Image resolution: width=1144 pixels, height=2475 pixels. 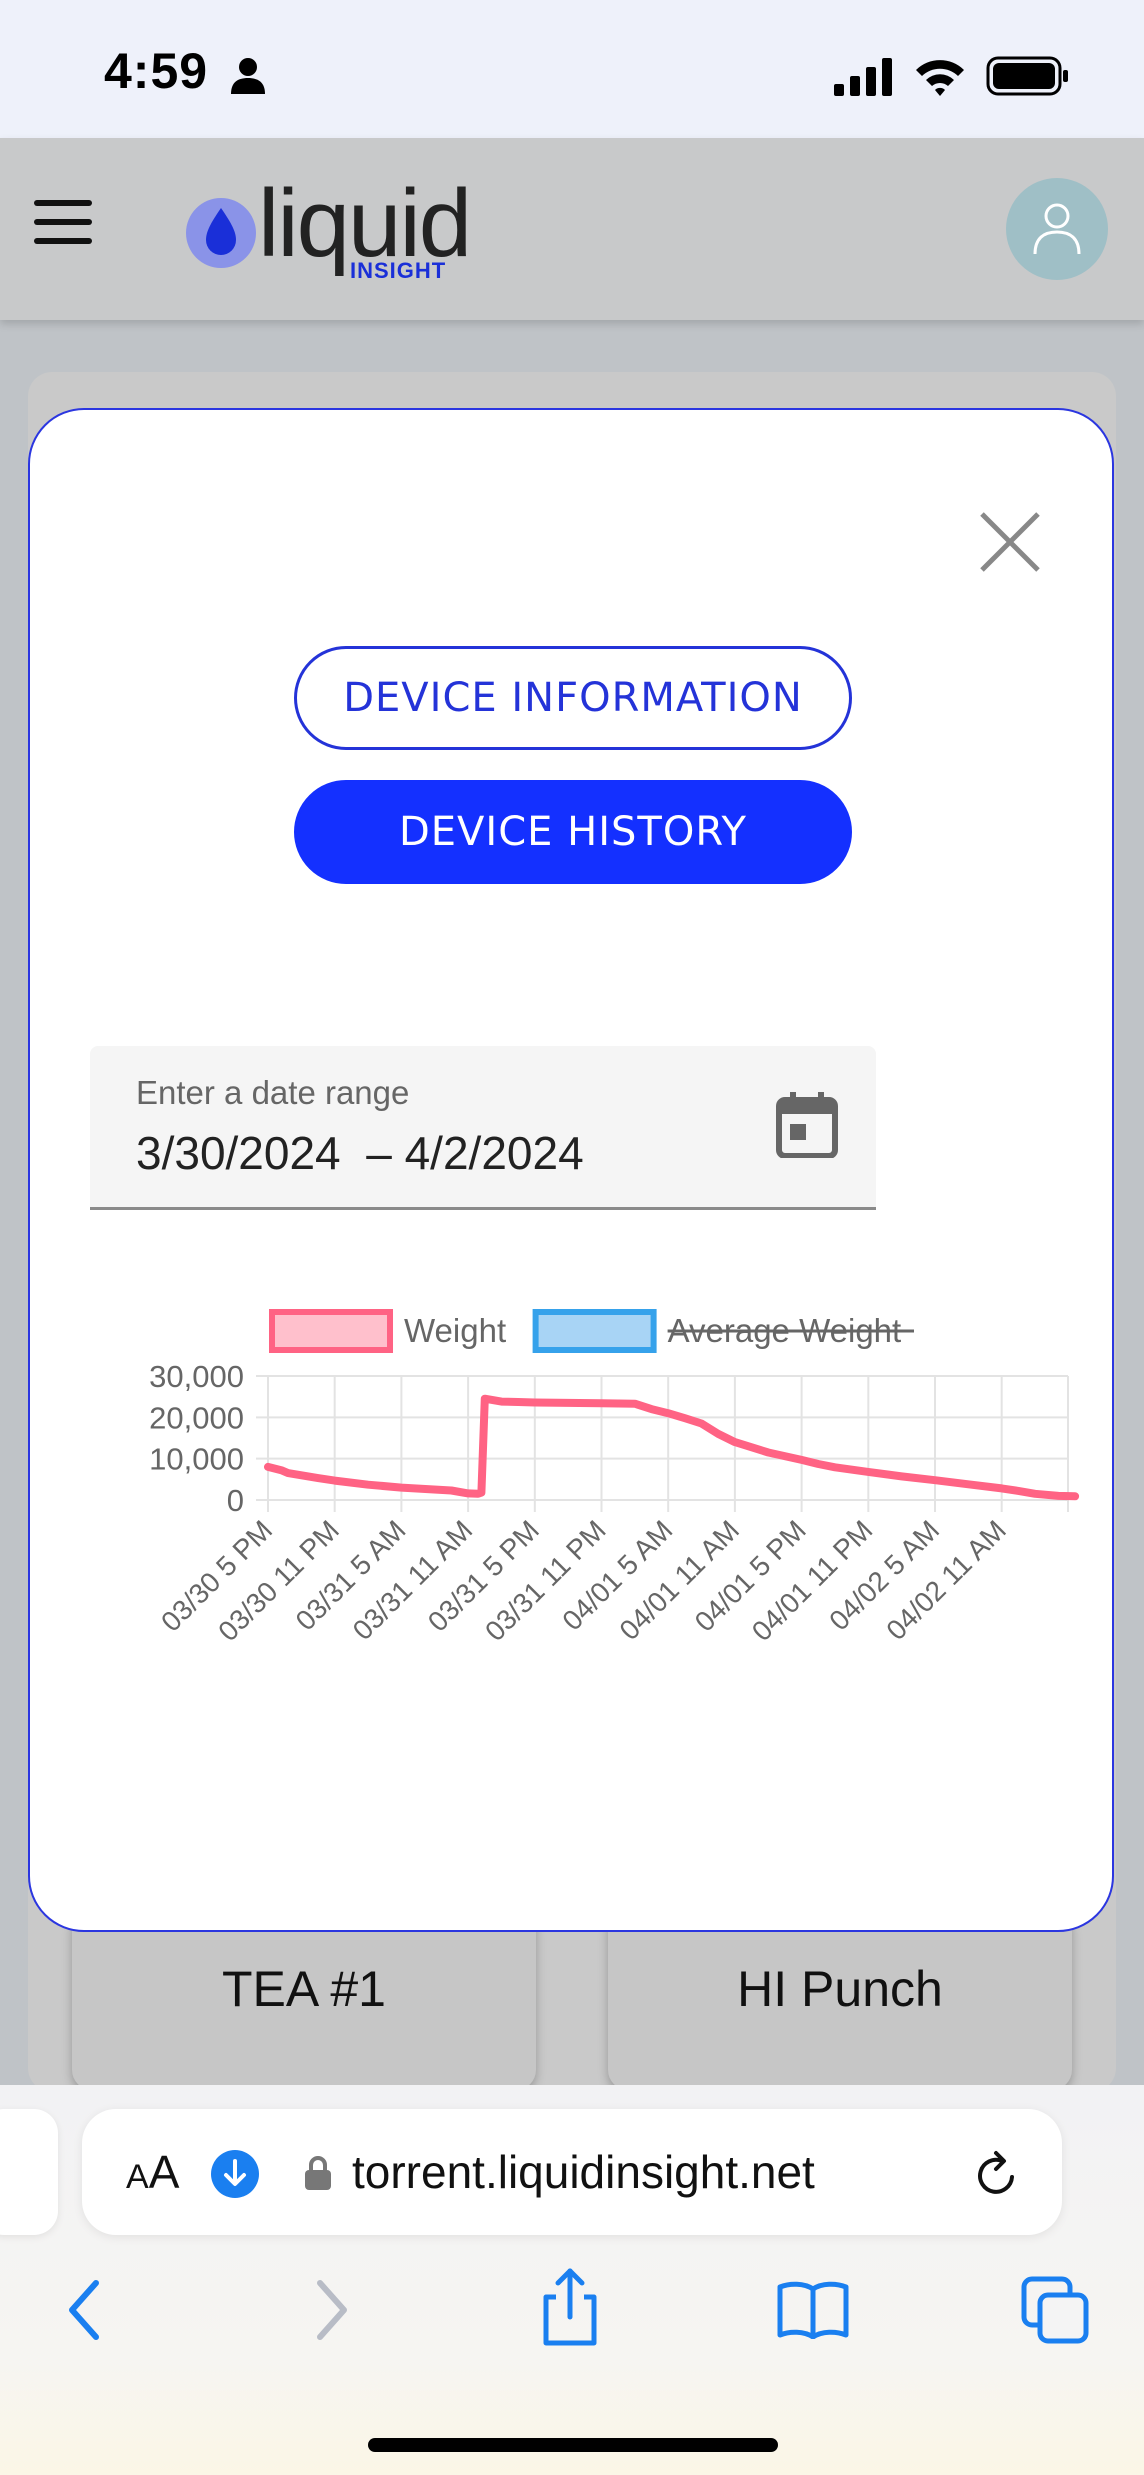 I want to click on person-icon, so click(x=248, y=76).